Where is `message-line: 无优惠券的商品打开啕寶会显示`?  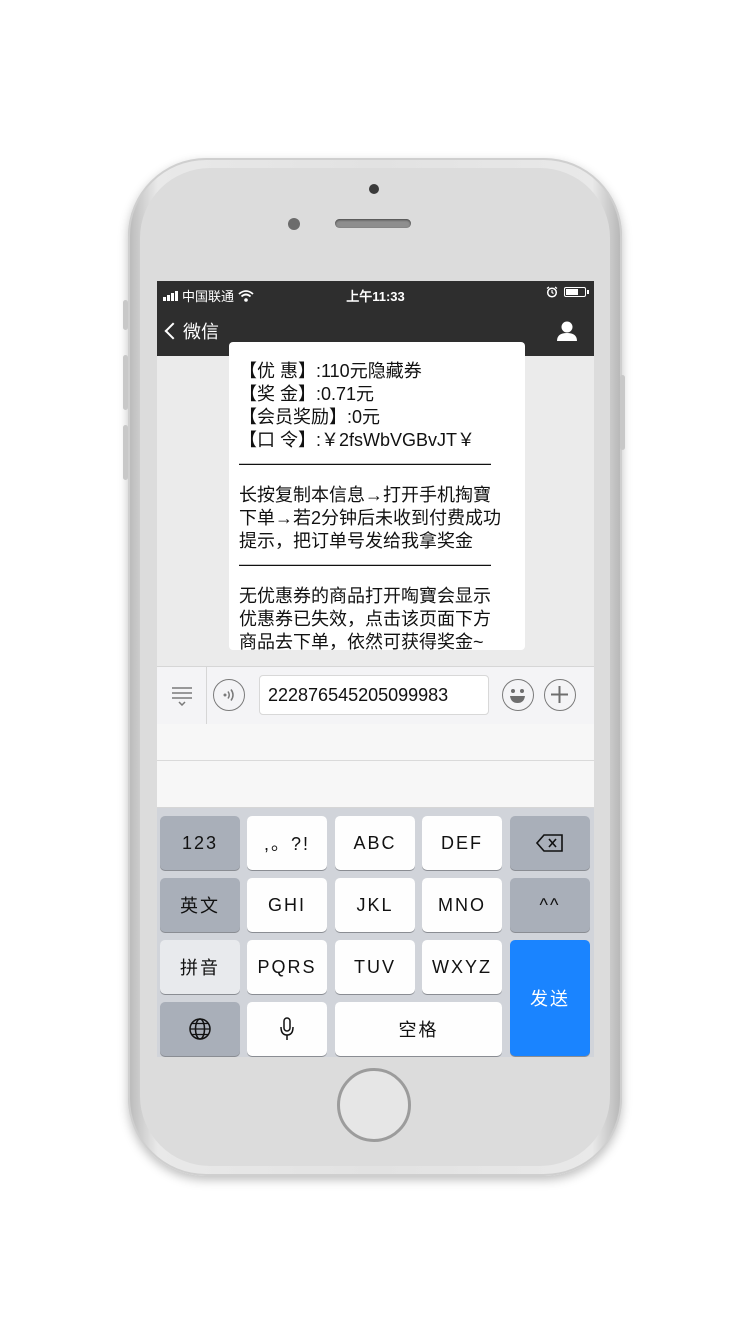
message-line: 无优惠券的商品打开啕寶会显示 is located at coordinates (365, 596).